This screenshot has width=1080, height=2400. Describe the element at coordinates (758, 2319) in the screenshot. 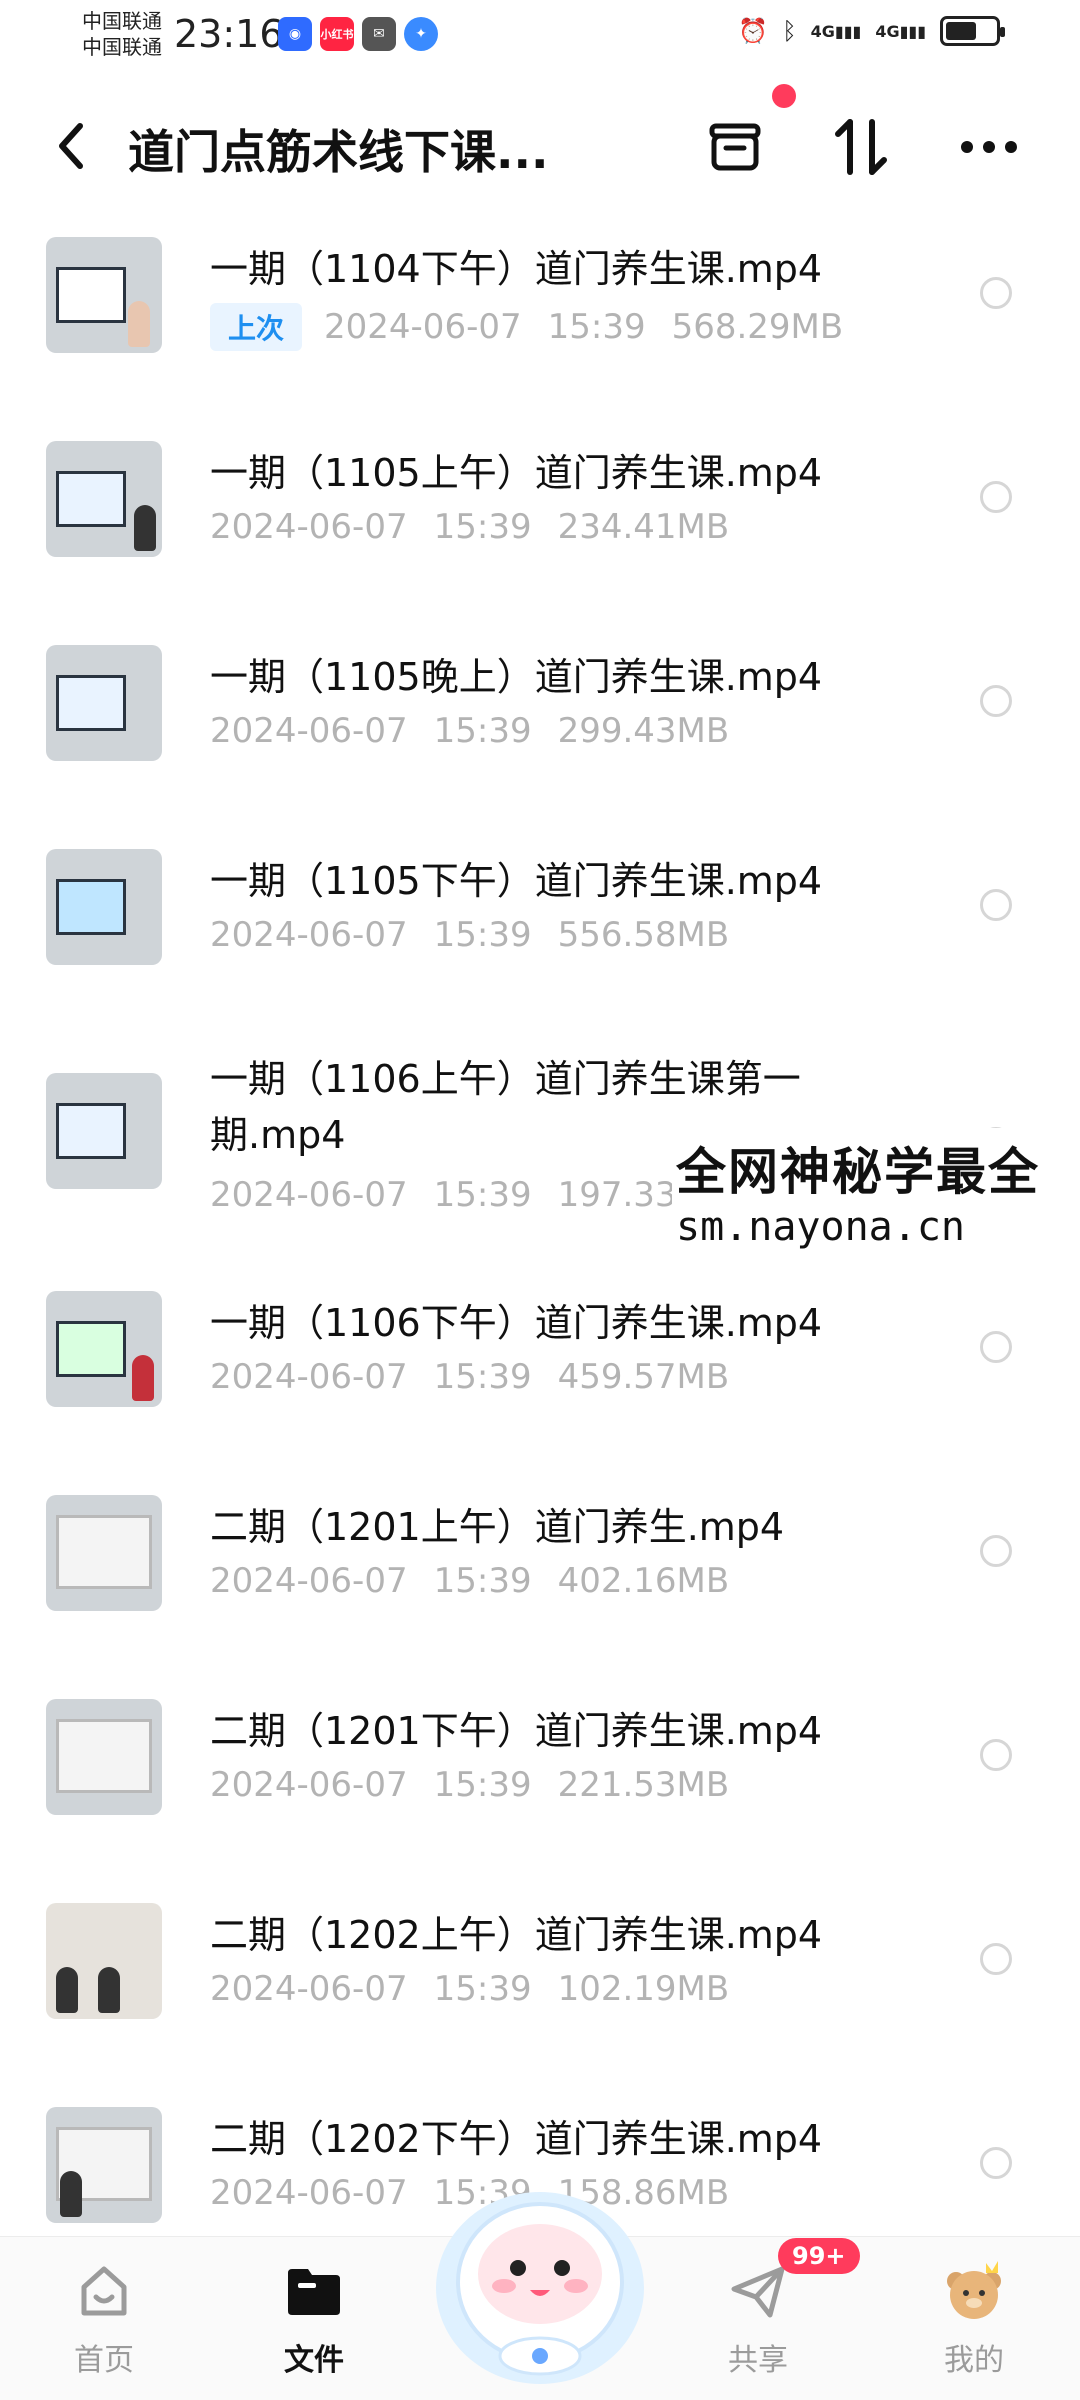

I see `nav-share: 共享` at that location.